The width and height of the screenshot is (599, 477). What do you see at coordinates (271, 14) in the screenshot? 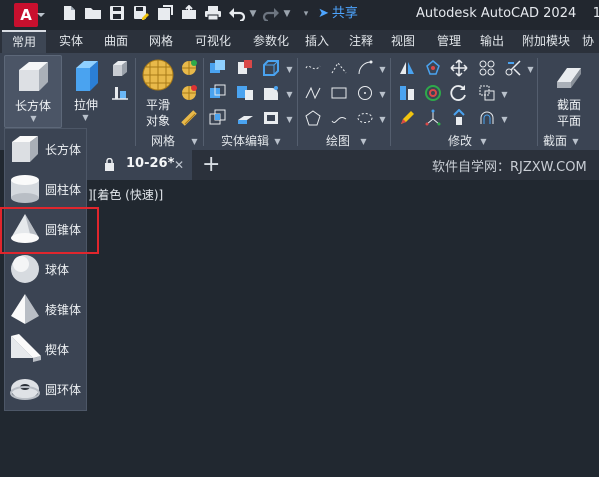
I see `redo-icon` at bounding box center [271, 14].